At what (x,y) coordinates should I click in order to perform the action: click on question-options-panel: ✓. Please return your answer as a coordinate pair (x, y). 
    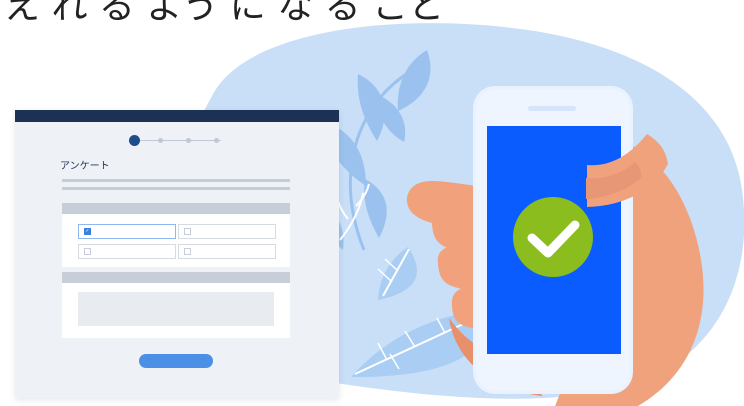
    Looking at the image, I should click on (176, 240).